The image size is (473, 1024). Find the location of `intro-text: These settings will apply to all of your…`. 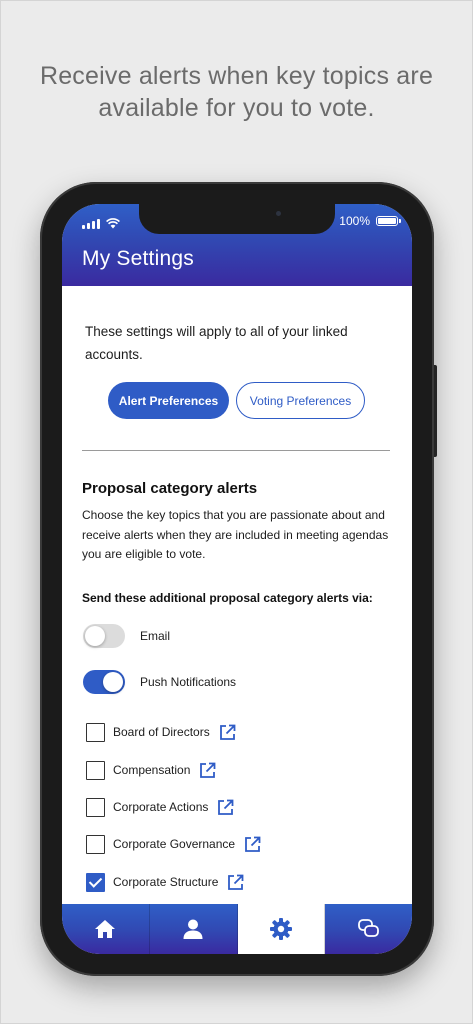

intro-text: These settings will apply to all of your… is located at coordinates (216, 343).